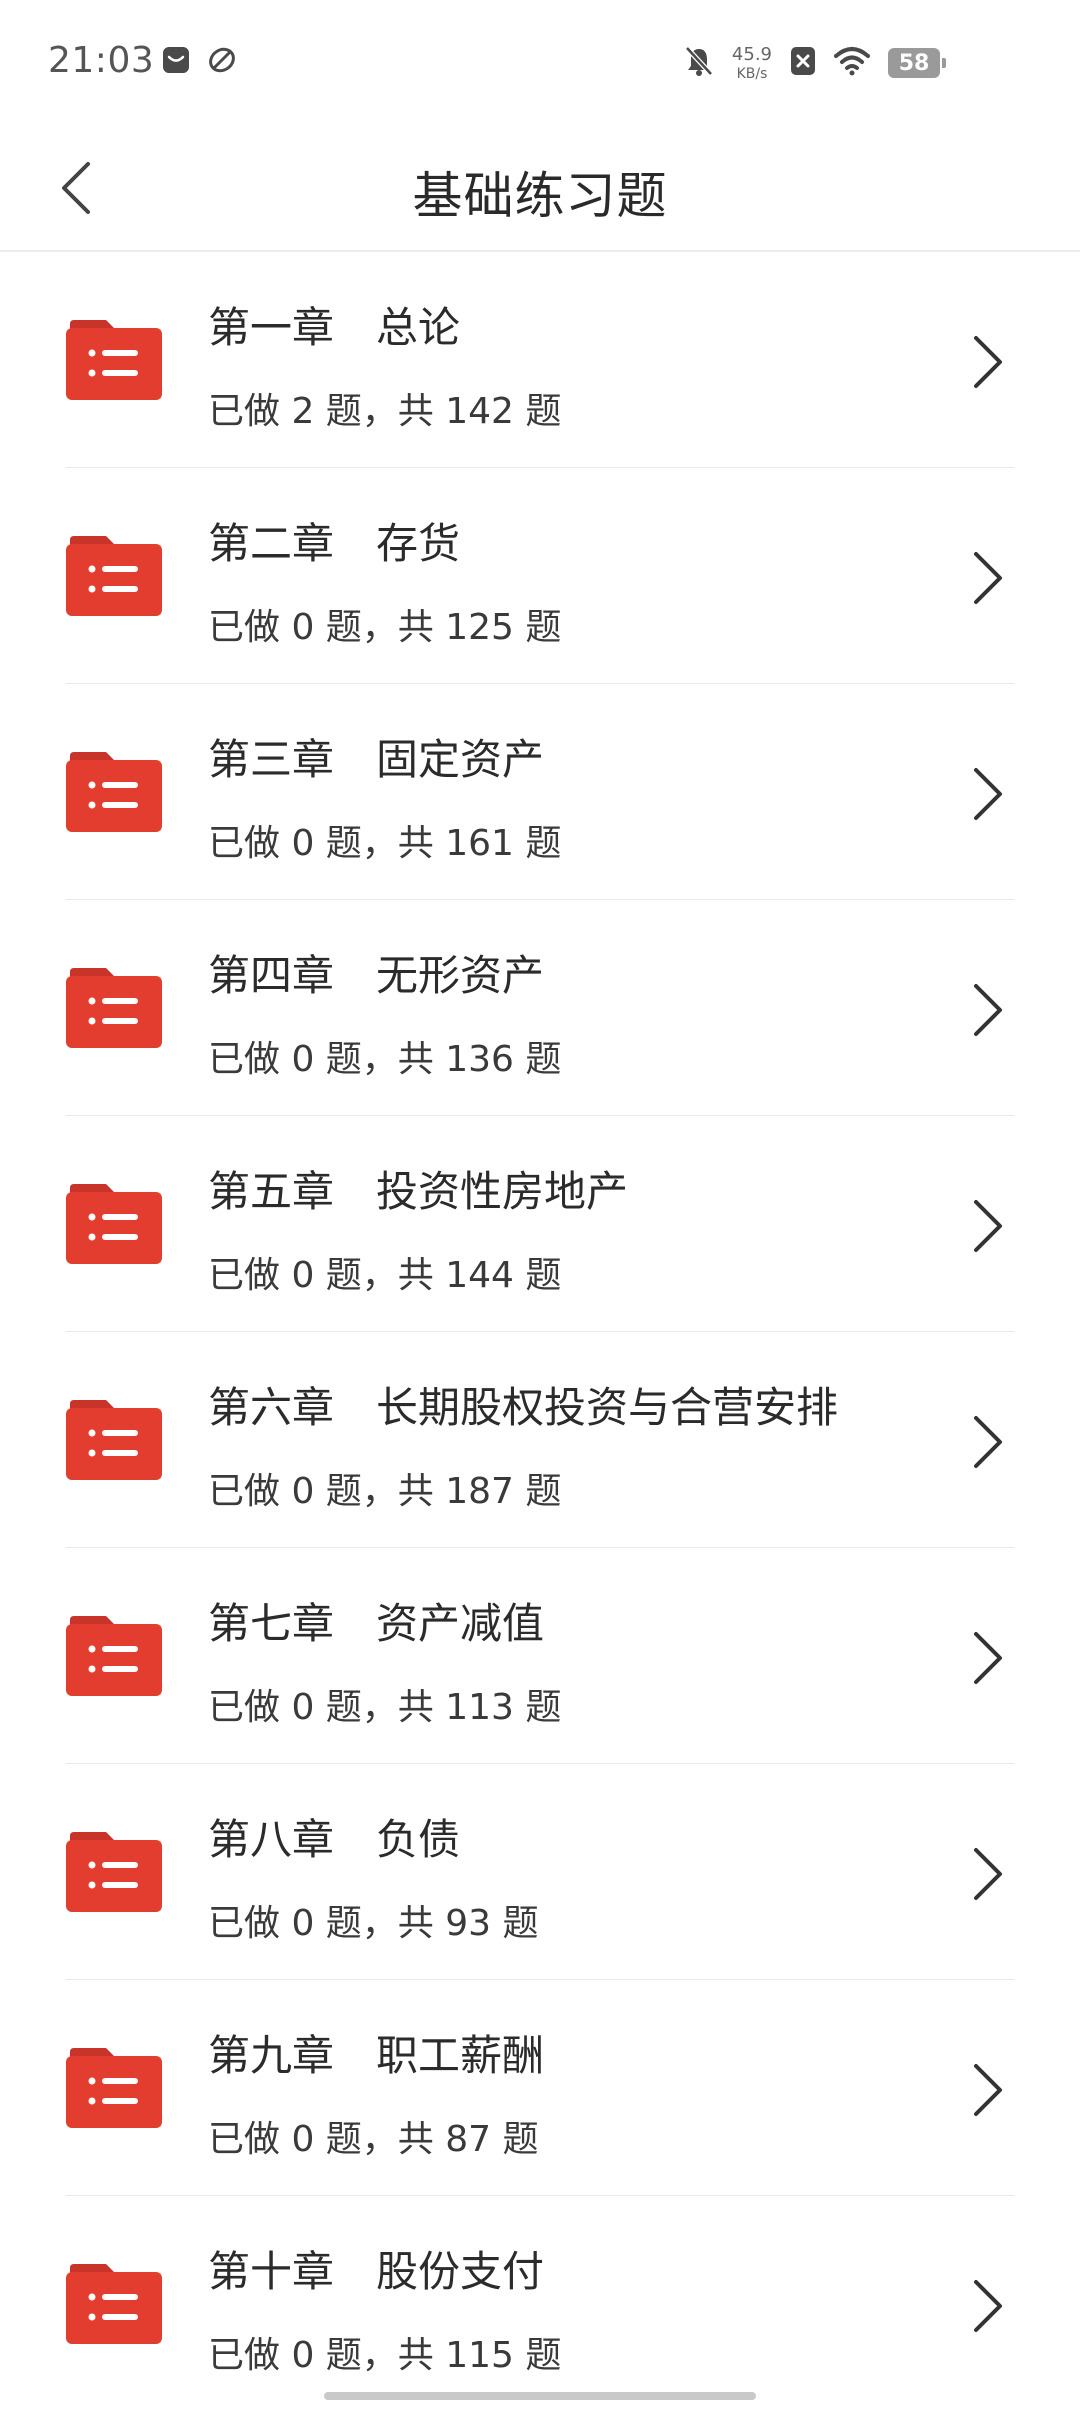 This screenshot has height=2412, width=1080. Describe the element at coordinates (334, 327) in the screenshot. I see `chapter-title: 第一章 总论` at that location.